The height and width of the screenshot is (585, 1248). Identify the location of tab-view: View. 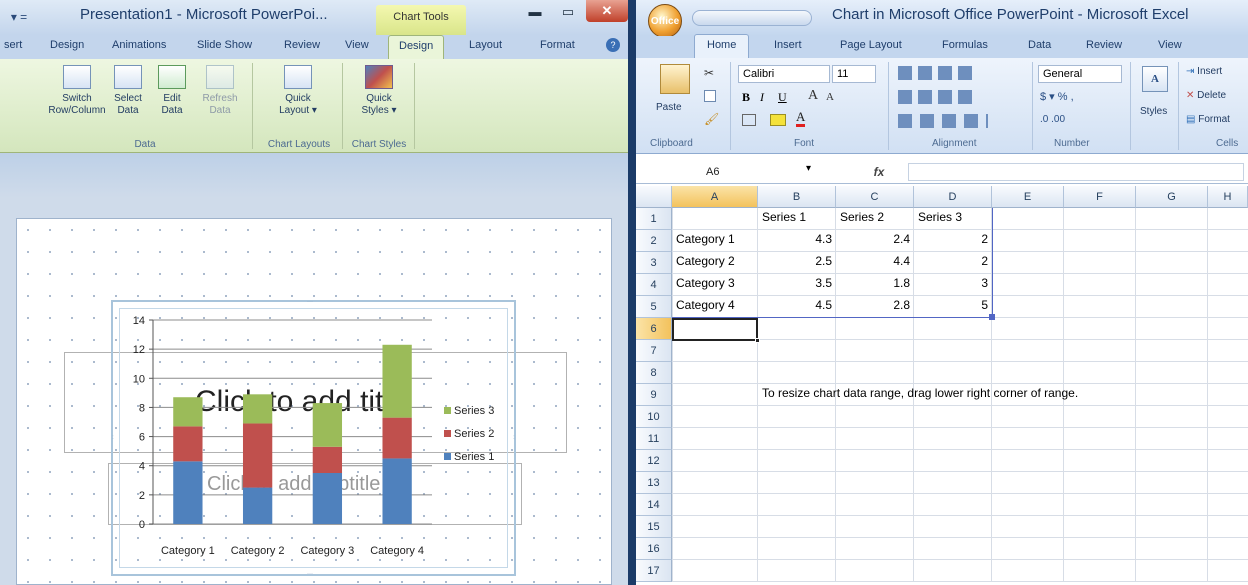
(1170, 45).